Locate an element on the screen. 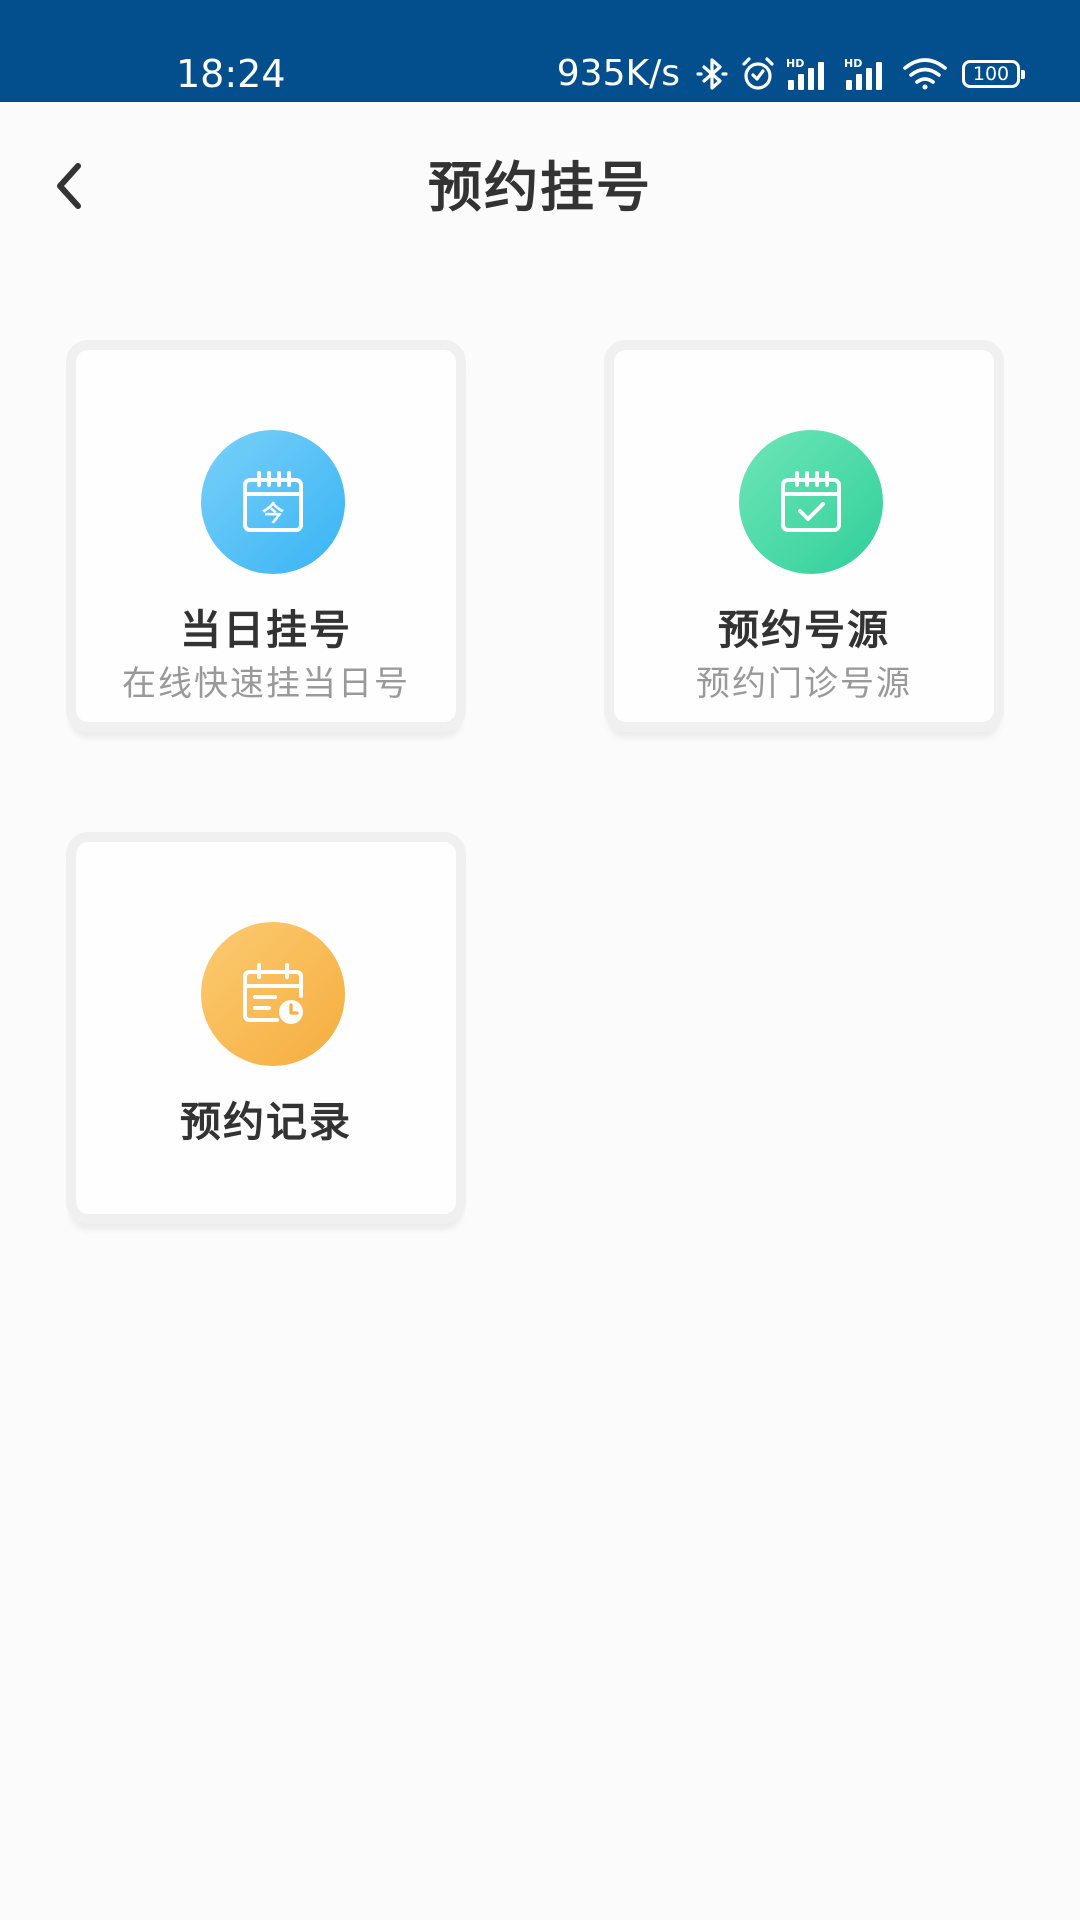 The height and width of the screenshot is (1920, 1080). calendar-today-icon: 今 is located at coordinates (273, 502).